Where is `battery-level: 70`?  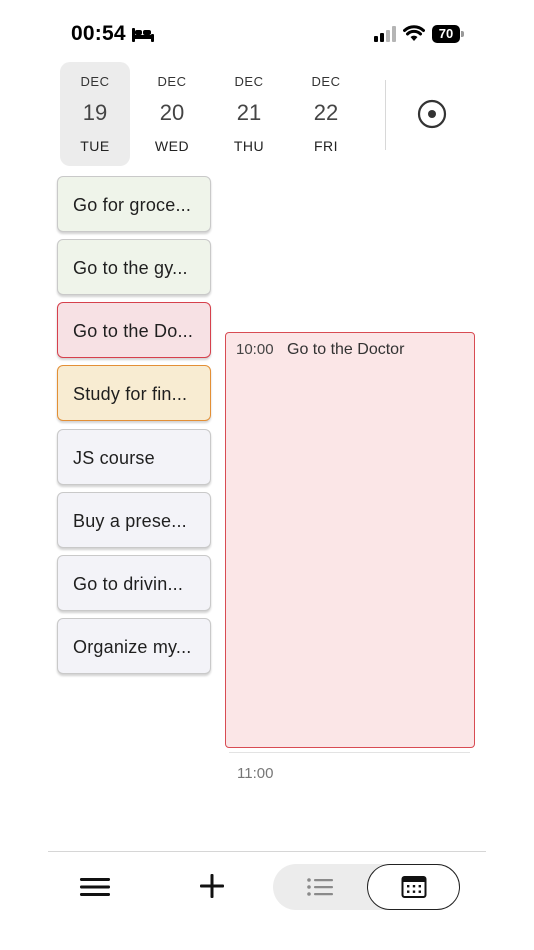
battery-level: 70 is located at coordinates (446, 34).